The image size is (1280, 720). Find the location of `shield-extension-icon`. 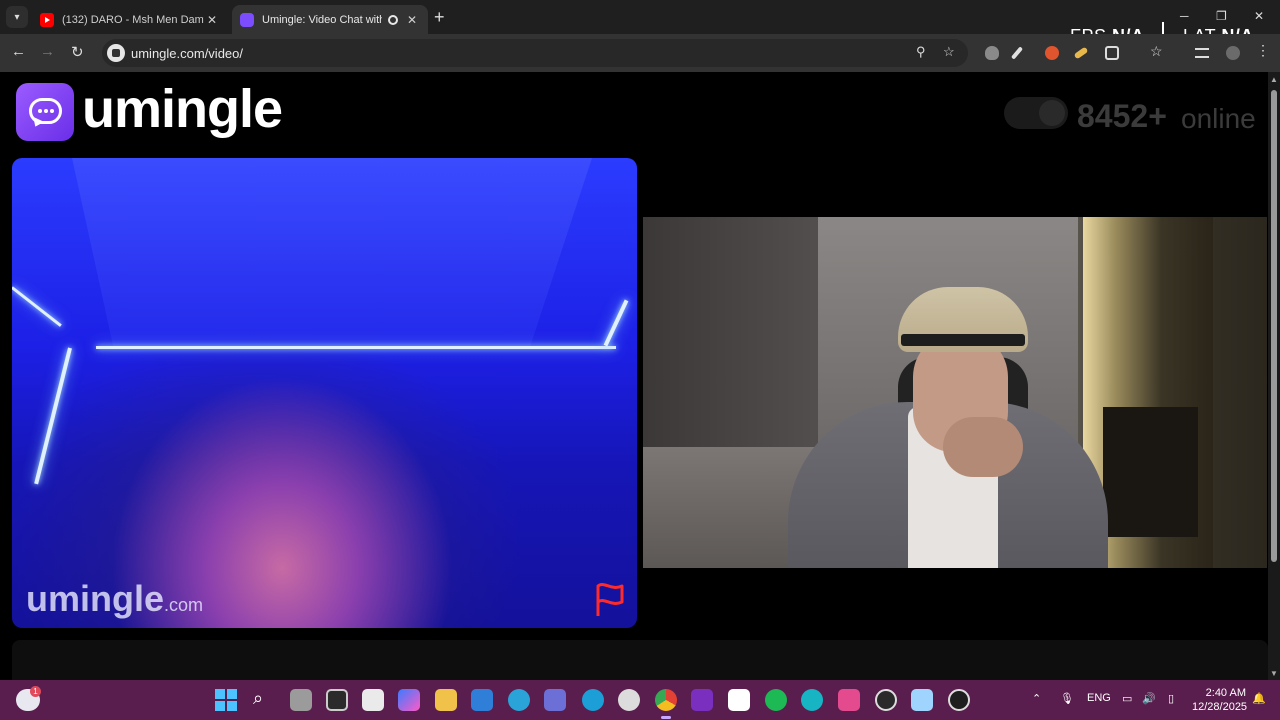

shield-extension-icon is located at coordinates (992, 53).